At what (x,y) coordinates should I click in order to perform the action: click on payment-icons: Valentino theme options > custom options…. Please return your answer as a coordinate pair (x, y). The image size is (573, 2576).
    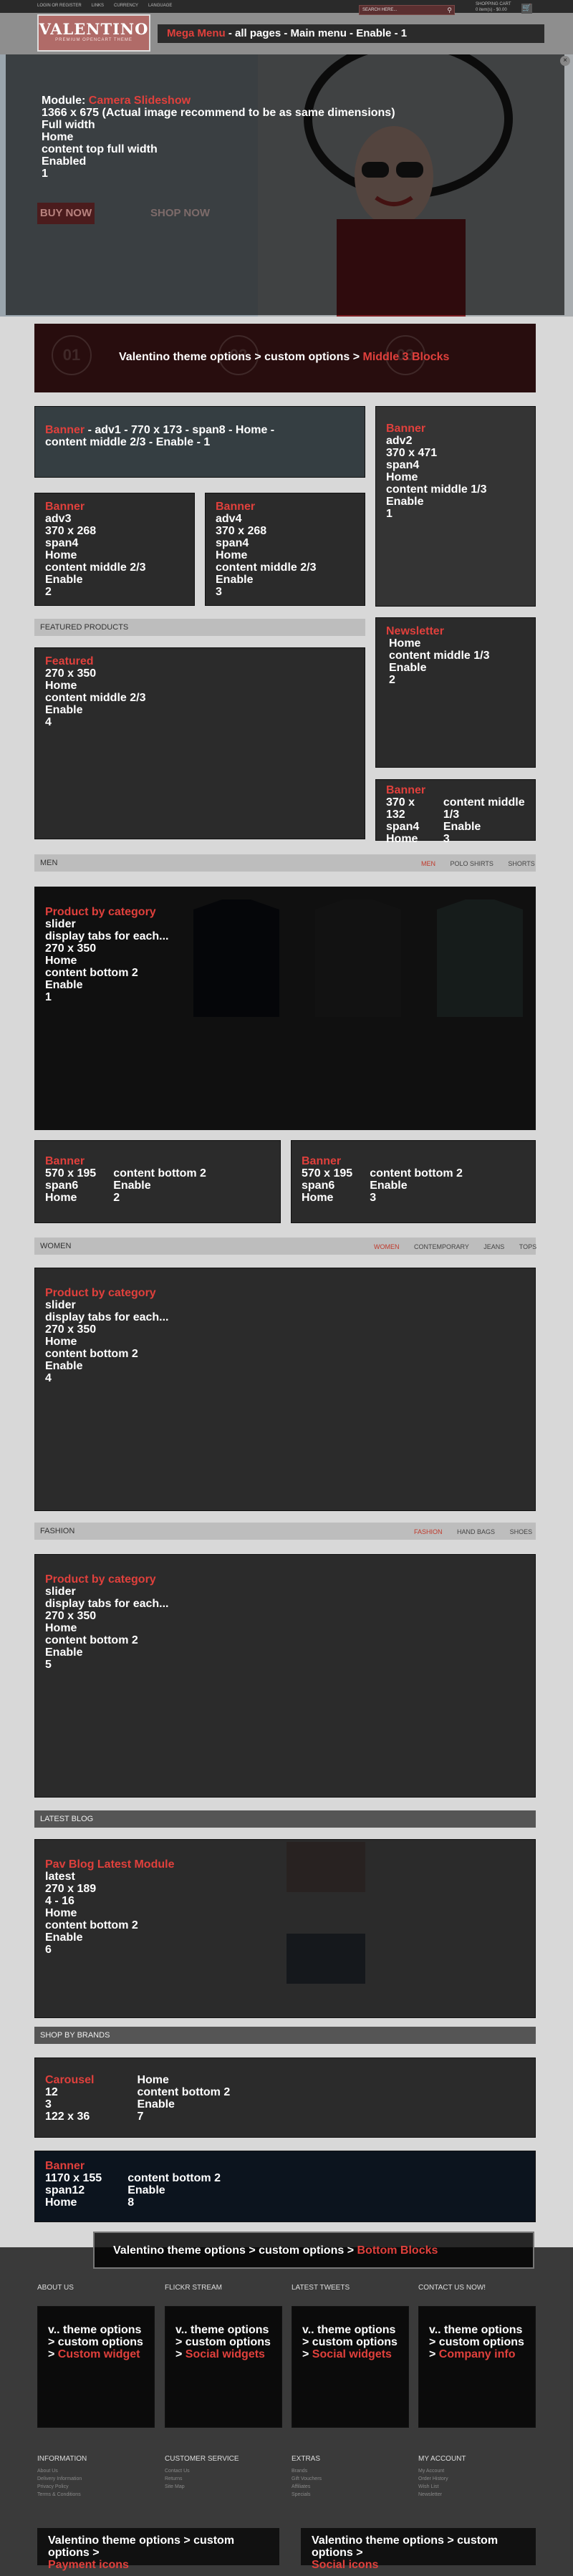
    Looking at the image, I should click on (158, 2549).